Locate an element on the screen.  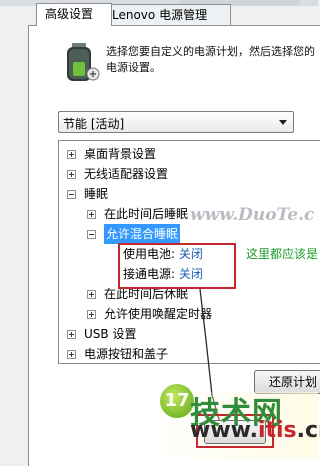
tab-advanced-settings: 高级设置 is located at coordinates (74, 14).